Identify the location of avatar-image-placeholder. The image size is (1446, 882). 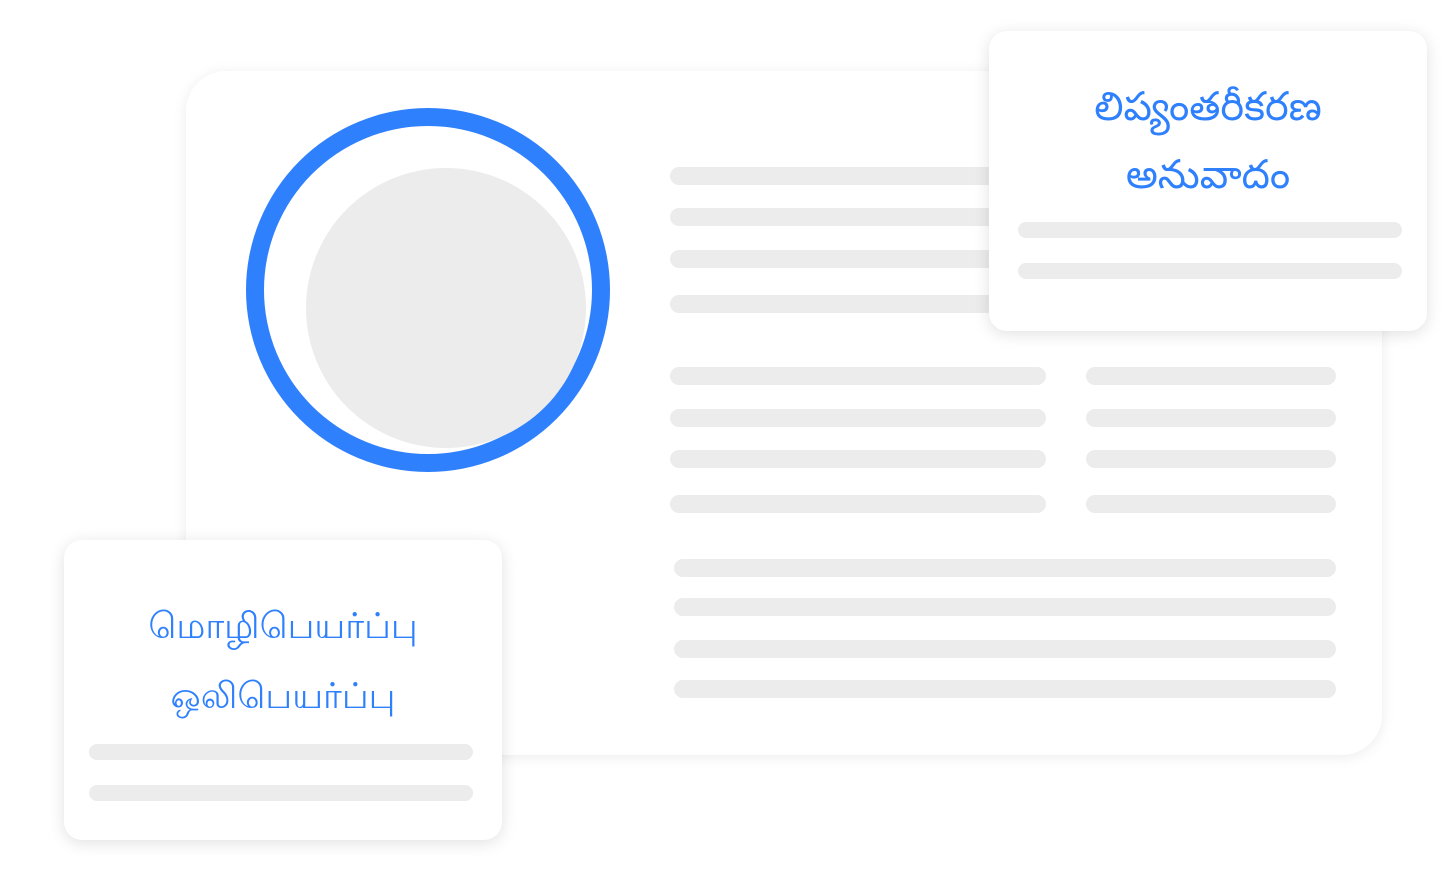
(446, 308).